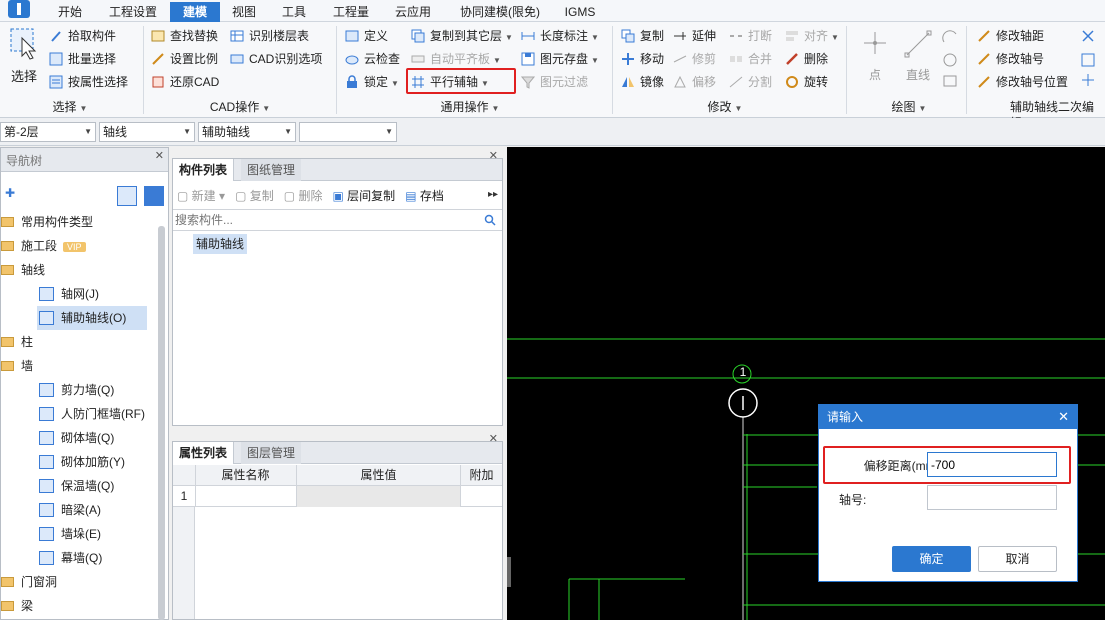  I want to click on nav-tree-category: 柱, so click(17, 342).